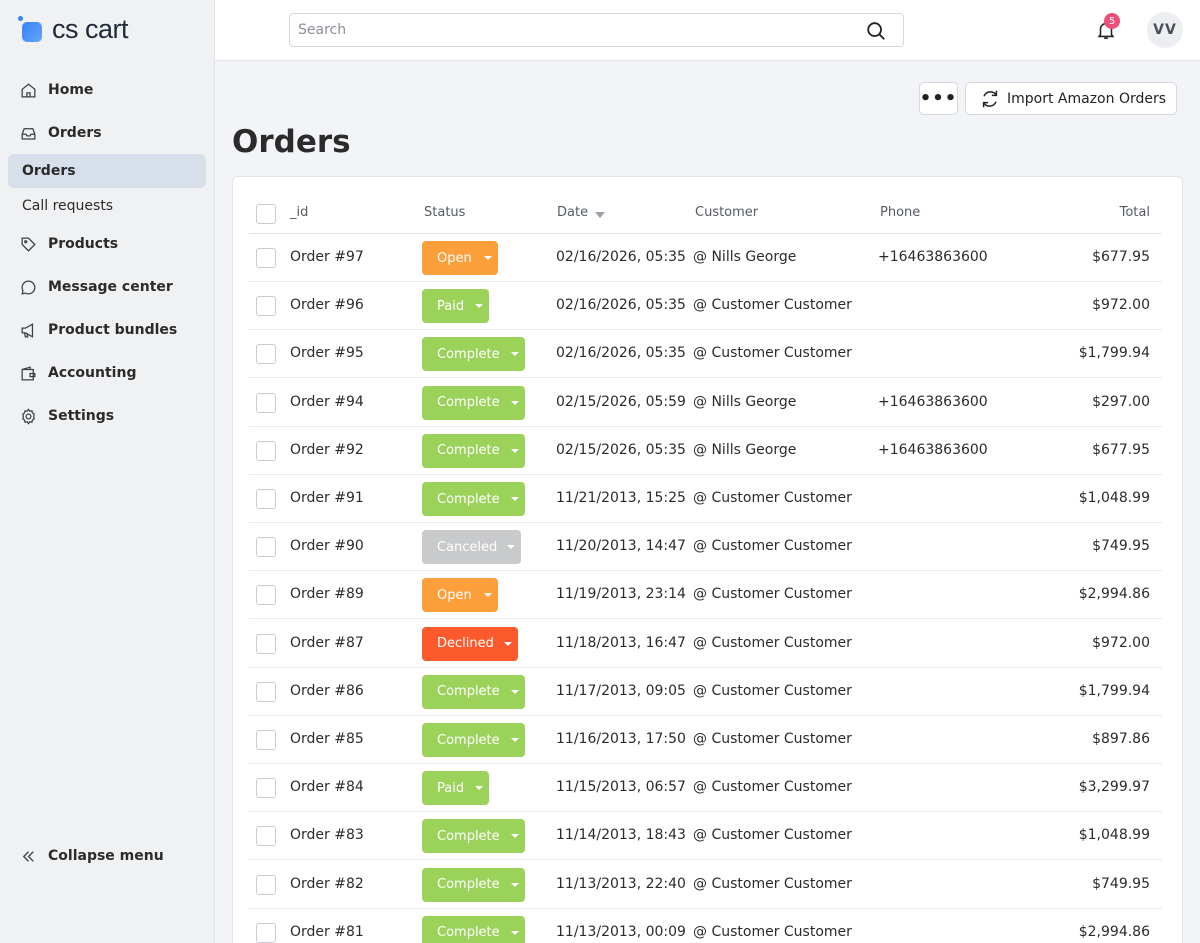  What do you see at coordinates (327, 498) in the screenshot?
I see `order-id: Order #91` at bounding box center [327, 498].